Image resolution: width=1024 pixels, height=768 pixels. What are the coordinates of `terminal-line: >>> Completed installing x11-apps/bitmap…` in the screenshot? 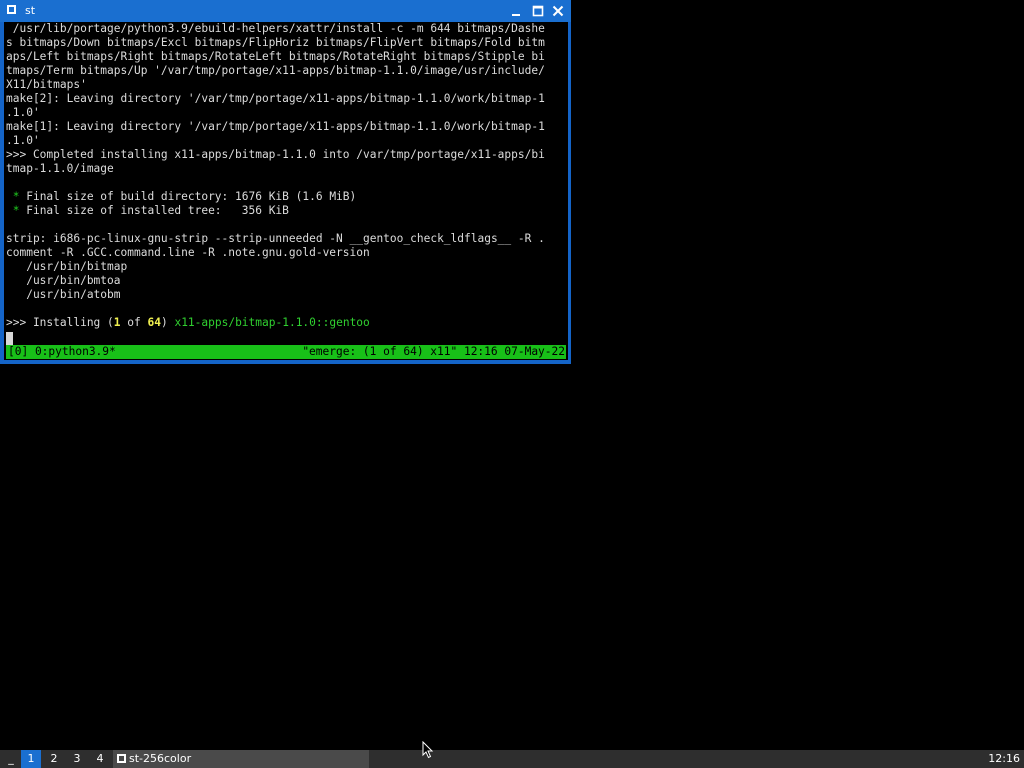 It's located at (275, 154).